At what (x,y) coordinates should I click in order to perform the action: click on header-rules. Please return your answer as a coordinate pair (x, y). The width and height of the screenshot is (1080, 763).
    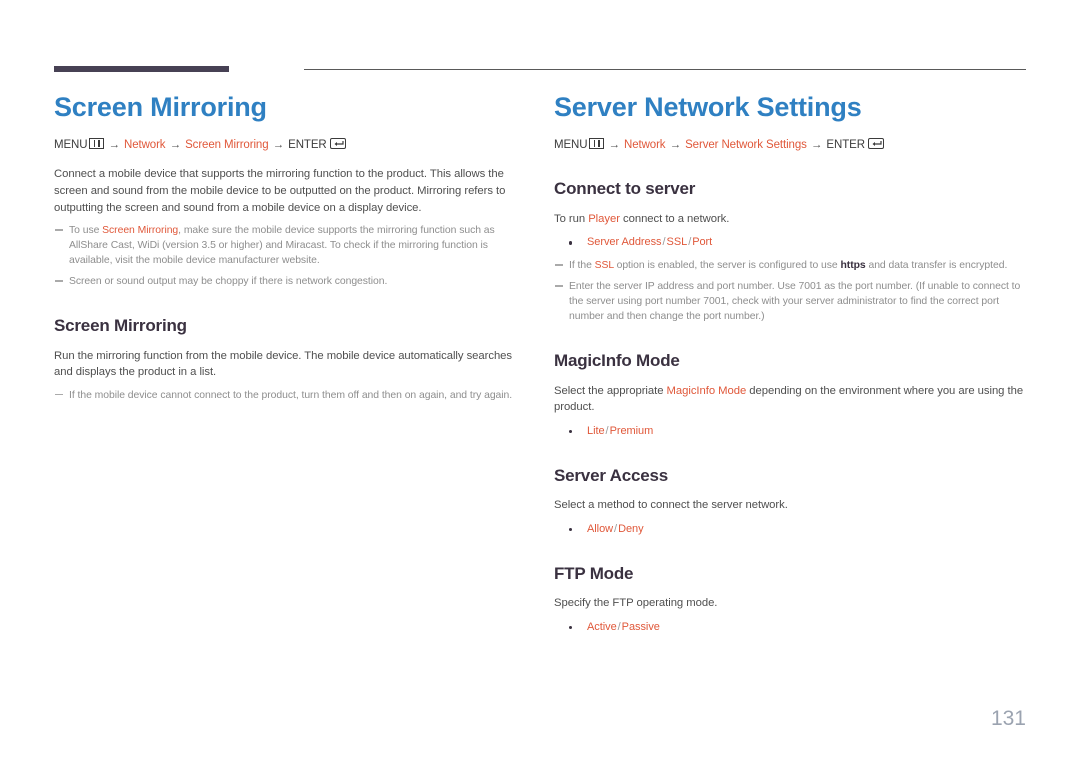
    Looking at the image, I should click on (540, 70).